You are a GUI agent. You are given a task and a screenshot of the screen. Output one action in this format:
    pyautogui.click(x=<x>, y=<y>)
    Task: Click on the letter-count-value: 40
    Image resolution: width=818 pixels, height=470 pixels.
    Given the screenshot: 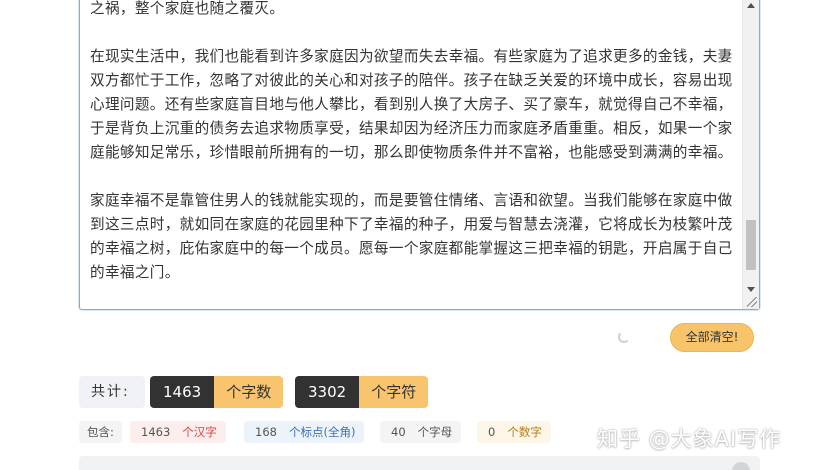 What is the action you would take?
    pyautogui.click(x=394, y=432)
    